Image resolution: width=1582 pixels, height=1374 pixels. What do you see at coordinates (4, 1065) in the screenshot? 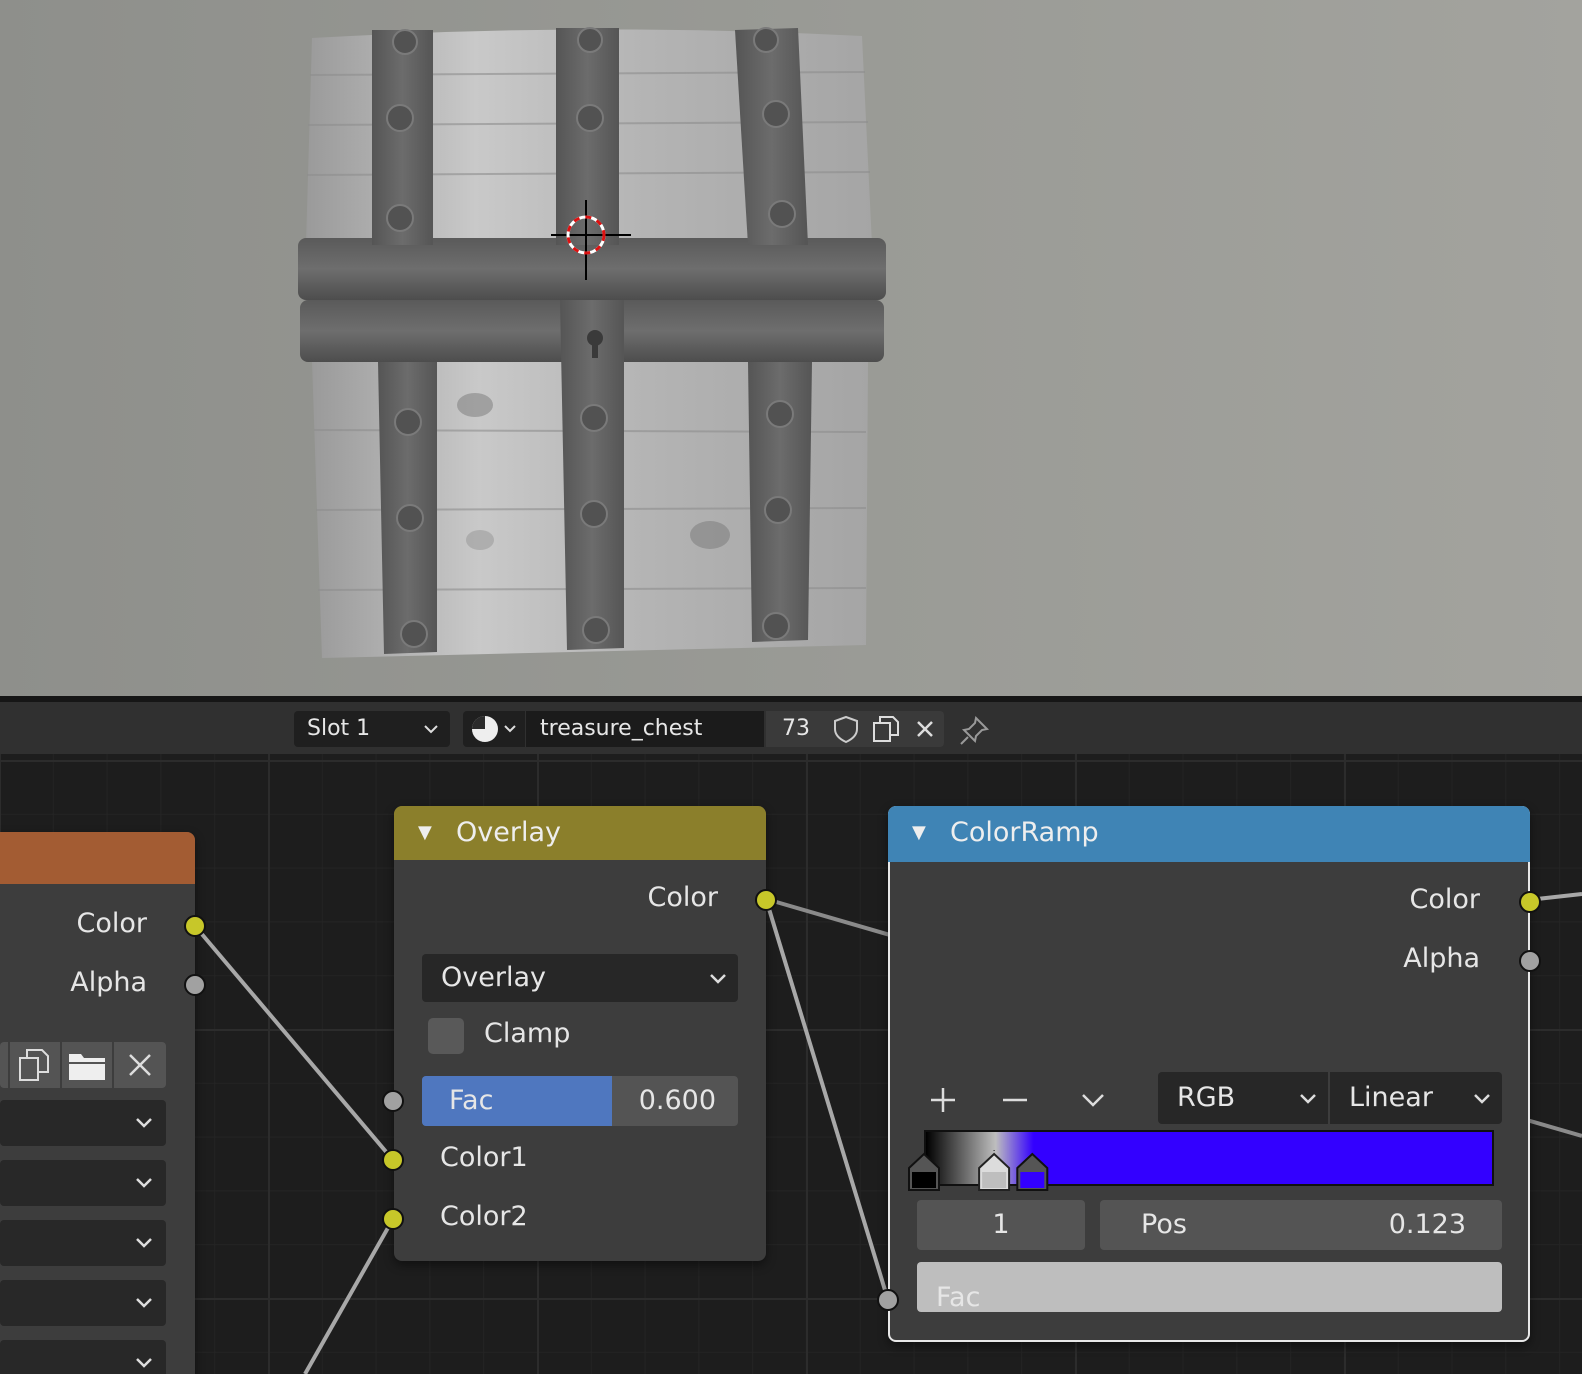
I see `image-browse-edge` at bounding box center [4, 1065].